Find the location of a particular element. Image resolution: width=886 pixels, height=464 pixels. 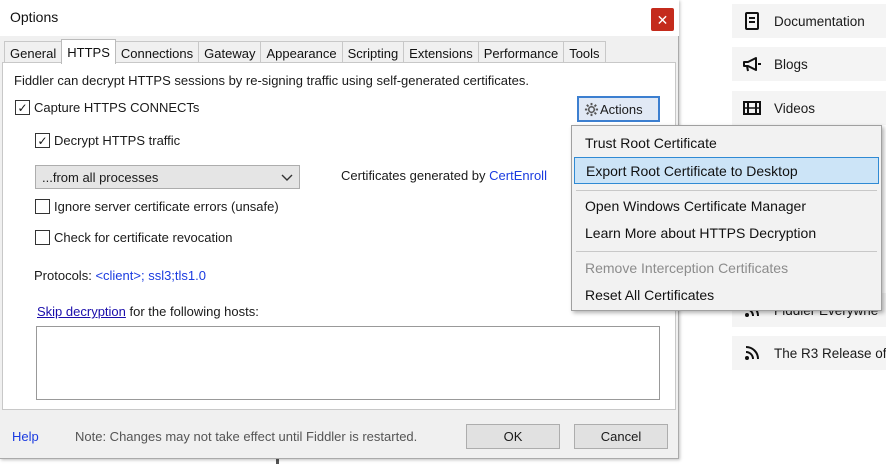

close-icon: ✕ is located at coordinates (662, 19).